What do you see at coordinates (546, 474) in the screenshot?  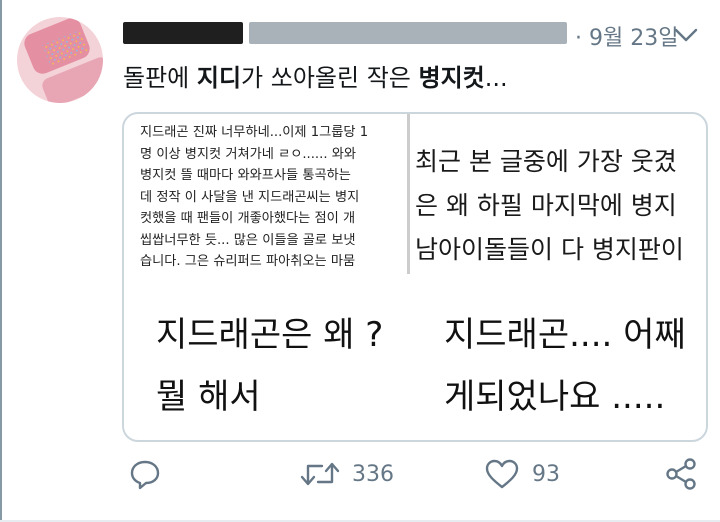 I see `like-count: 93` at bounding box center [546, 474].